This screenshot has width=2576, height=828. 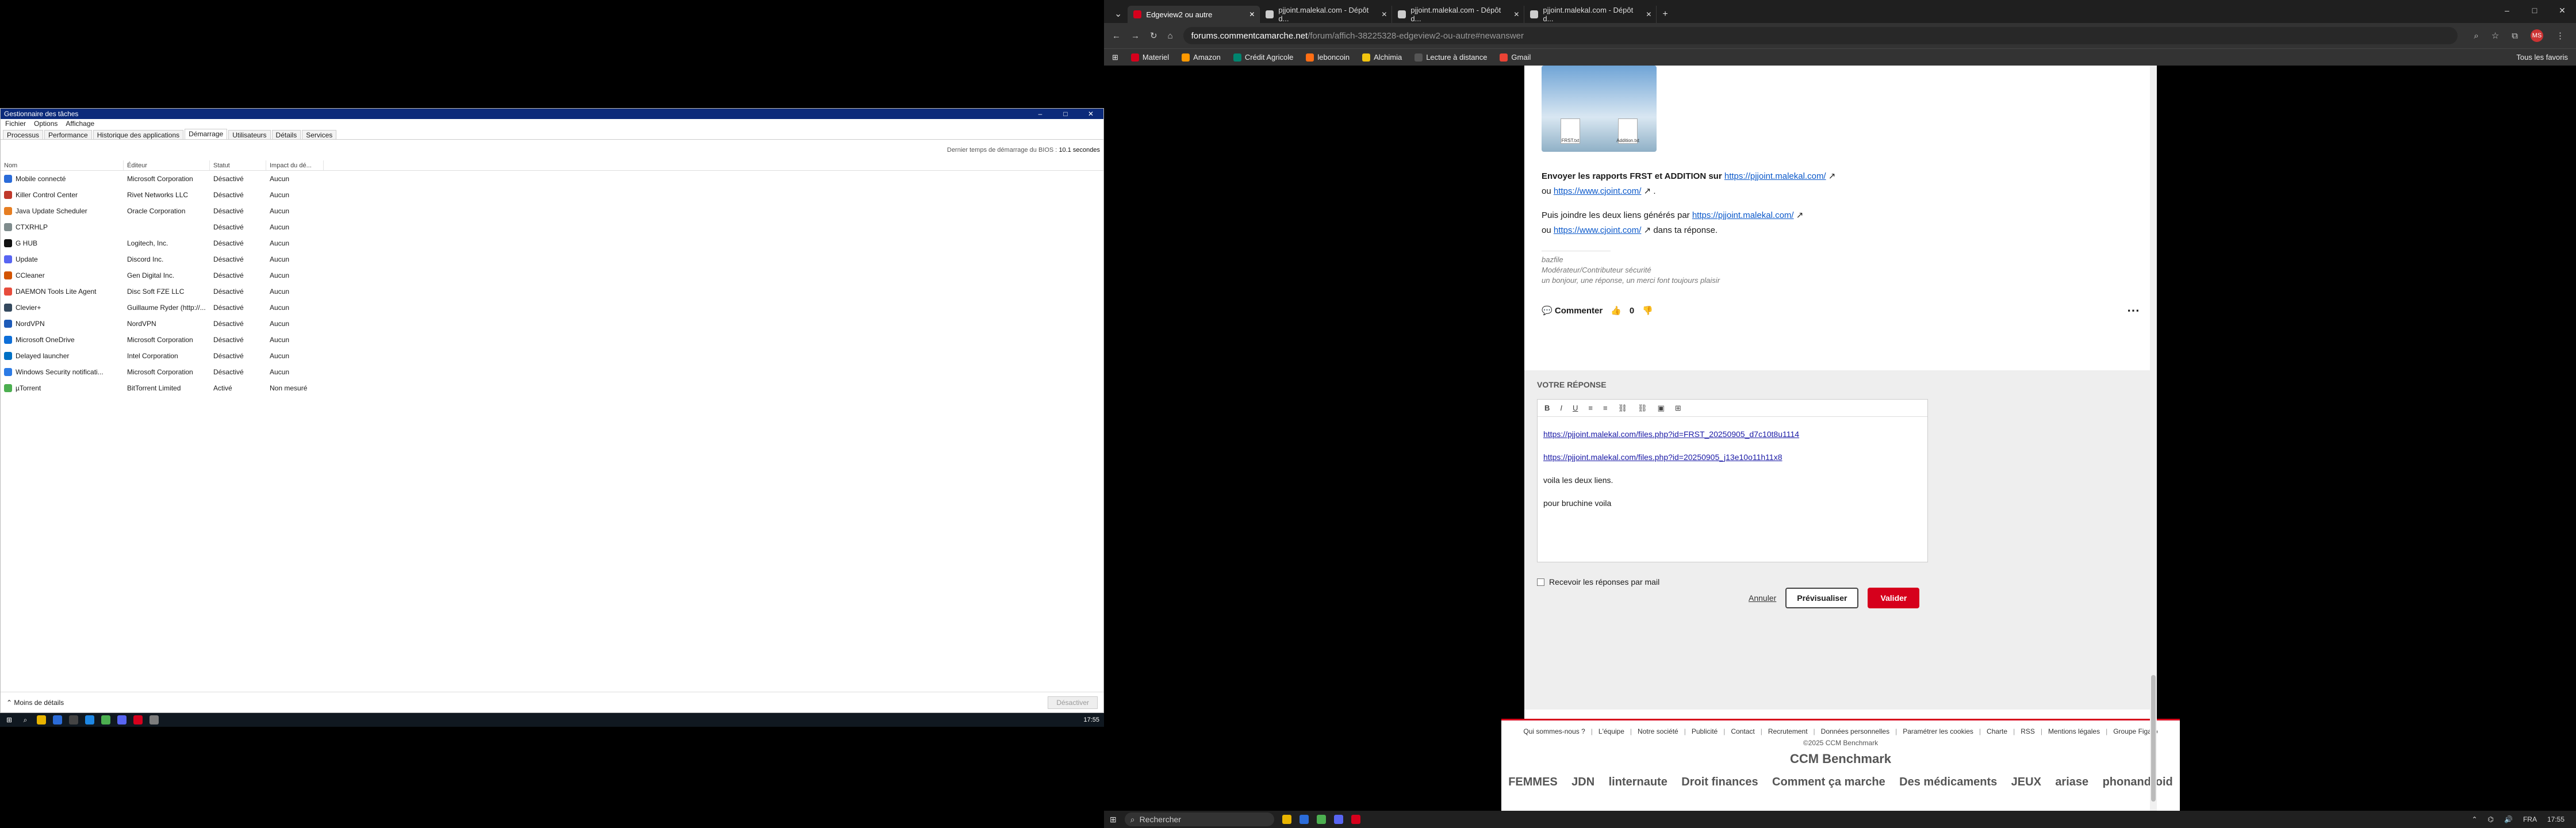 I want to click on disable-button: Désactiver, so click(x=1073, y=702).